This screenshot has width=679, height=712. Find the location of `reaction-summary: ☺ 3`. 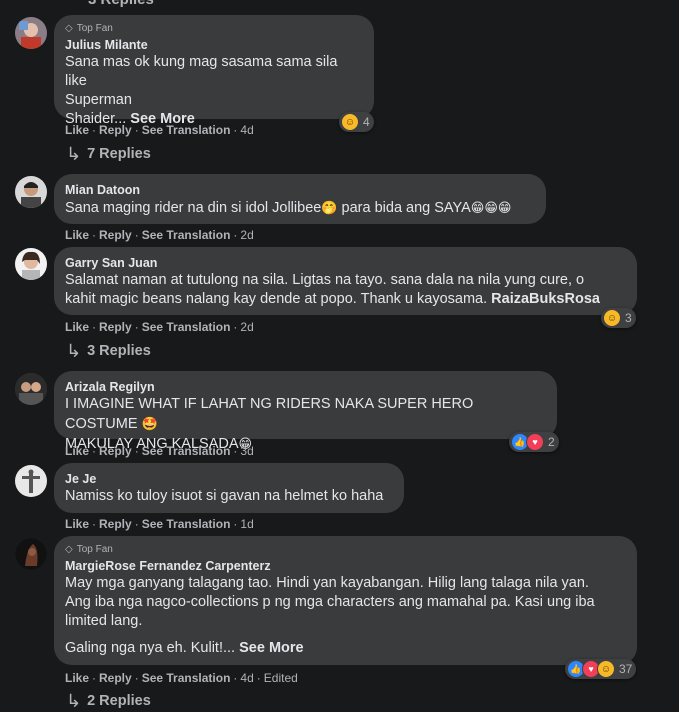

reaction-summary: ☺ 3 is located at coordinates (618, 318).